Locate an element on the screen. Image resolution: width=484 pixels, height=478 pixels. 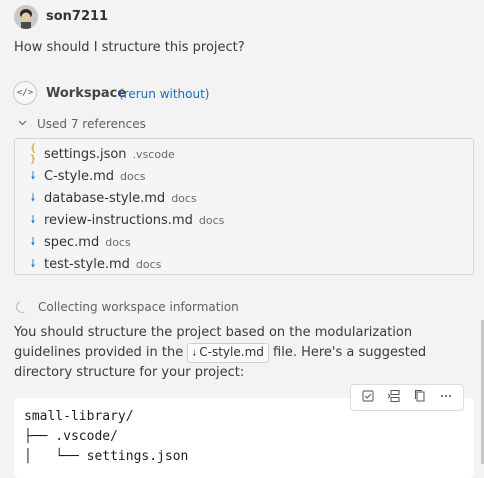
rerun-without-link: (rerun without) is located at coordinates (164, 94).